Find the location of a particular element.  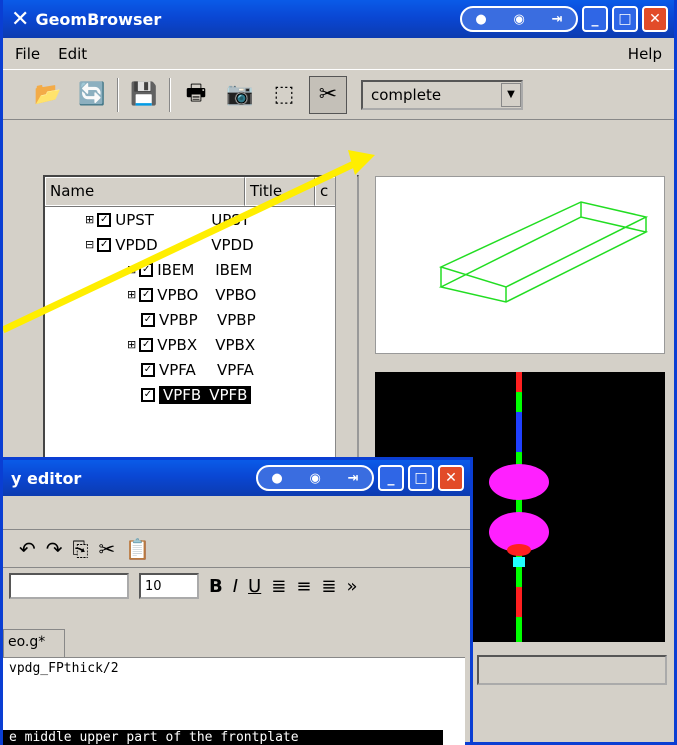

editor-title-bar: y editor ● ◉ ⇥ _ □ ✕ is located at coordinates (236, 478).